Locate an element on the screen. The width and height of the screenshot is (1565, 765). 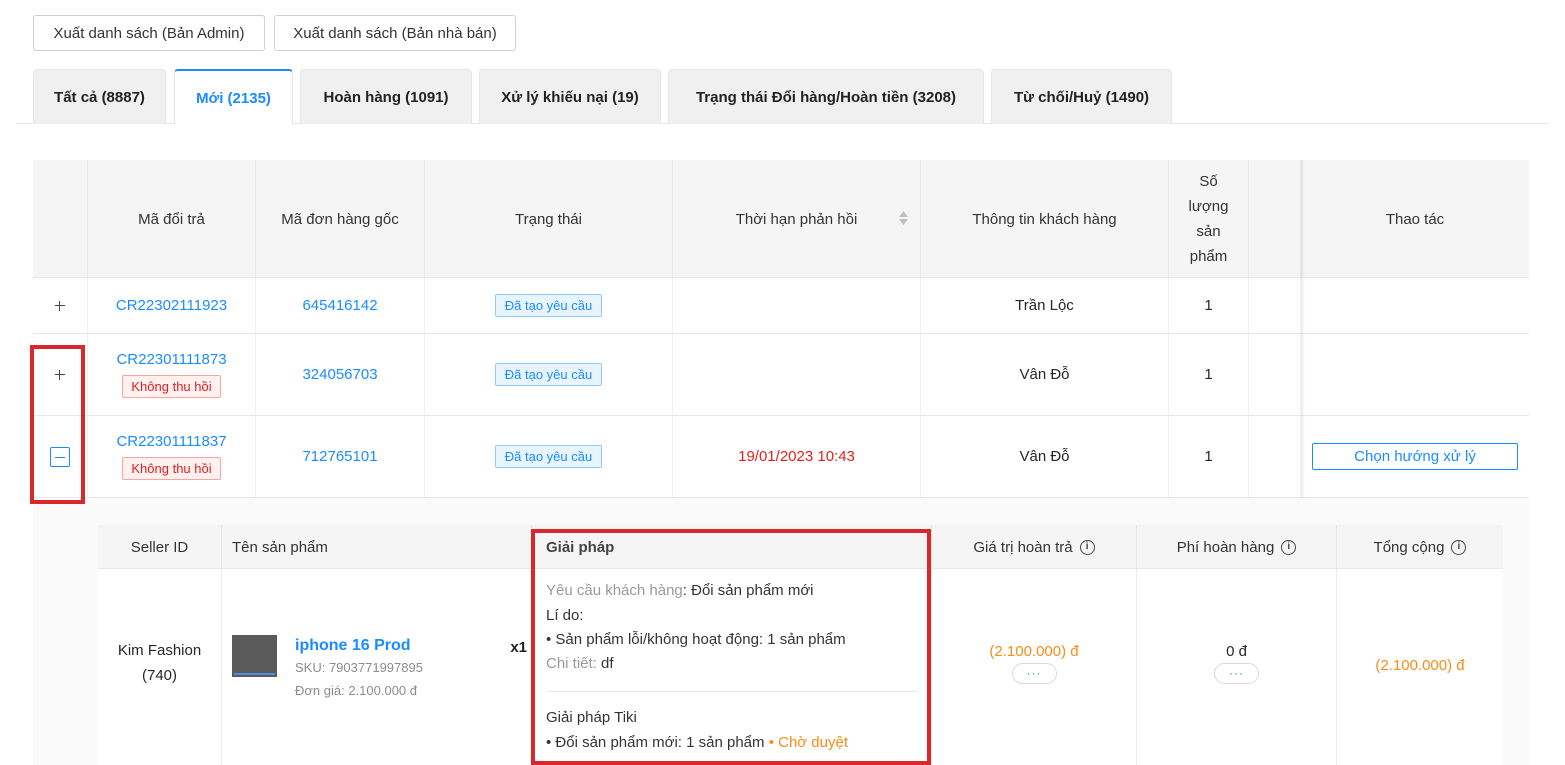
return-code-link: CR22301111873 is located at coordinates (171, 359).